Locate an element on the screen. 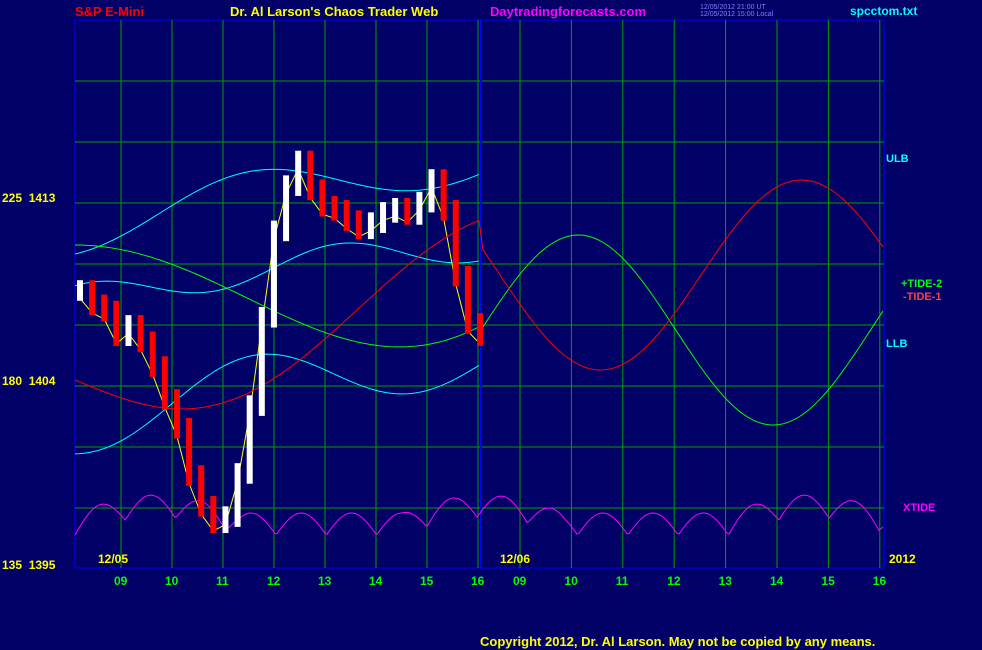 Image resolution: width=982 pixels, height=650 pixels. middle-band-line is located at coordinates (277, 268).